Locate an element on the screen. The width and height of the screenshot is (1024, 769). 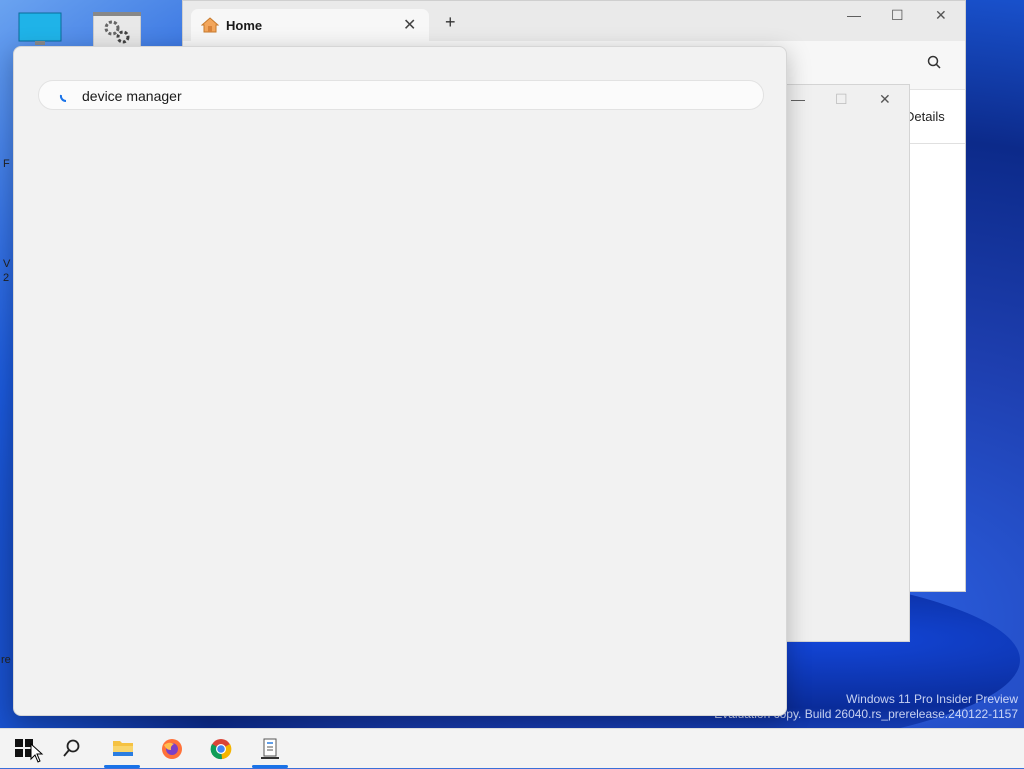
tab-home: Home ✕ is located at coordinates (310, 25).